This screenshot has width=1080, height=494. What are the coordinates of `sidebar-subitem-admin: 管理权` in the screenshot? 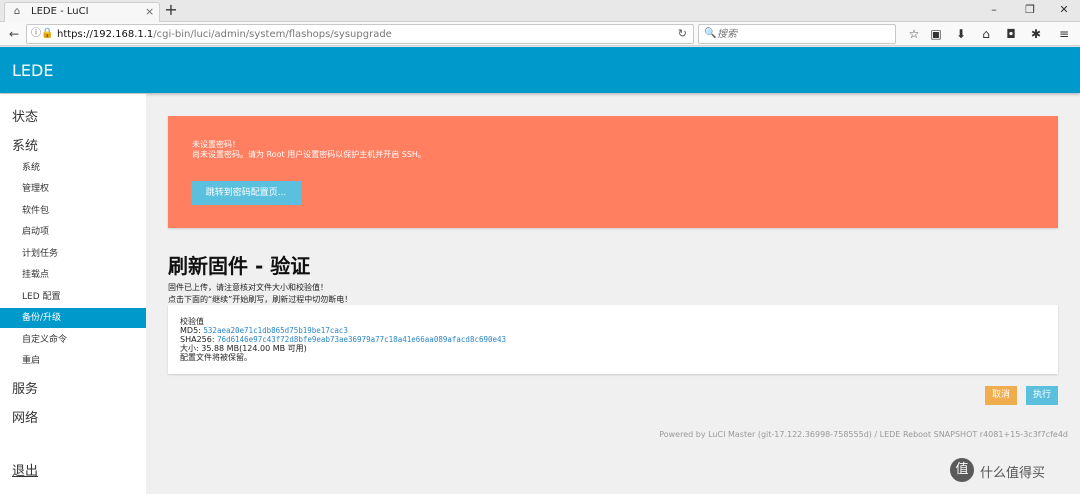 It's located at (73, 189).